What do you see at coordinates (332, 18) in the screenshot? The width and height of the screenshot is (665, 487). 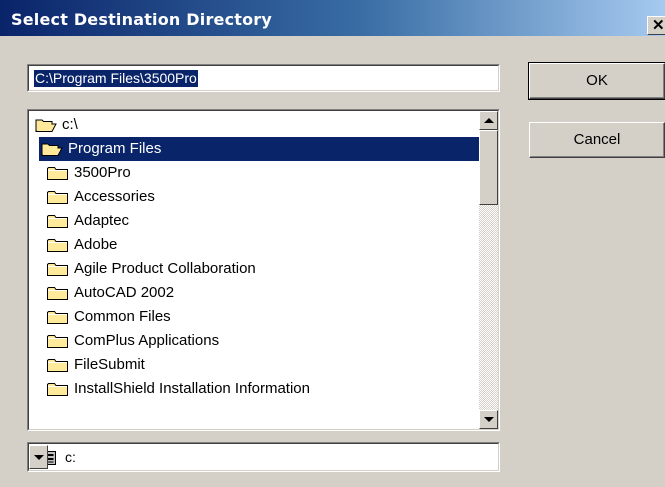 I see `title-bar: Select Destination Directory ✕` at bounding box center [332, 18].